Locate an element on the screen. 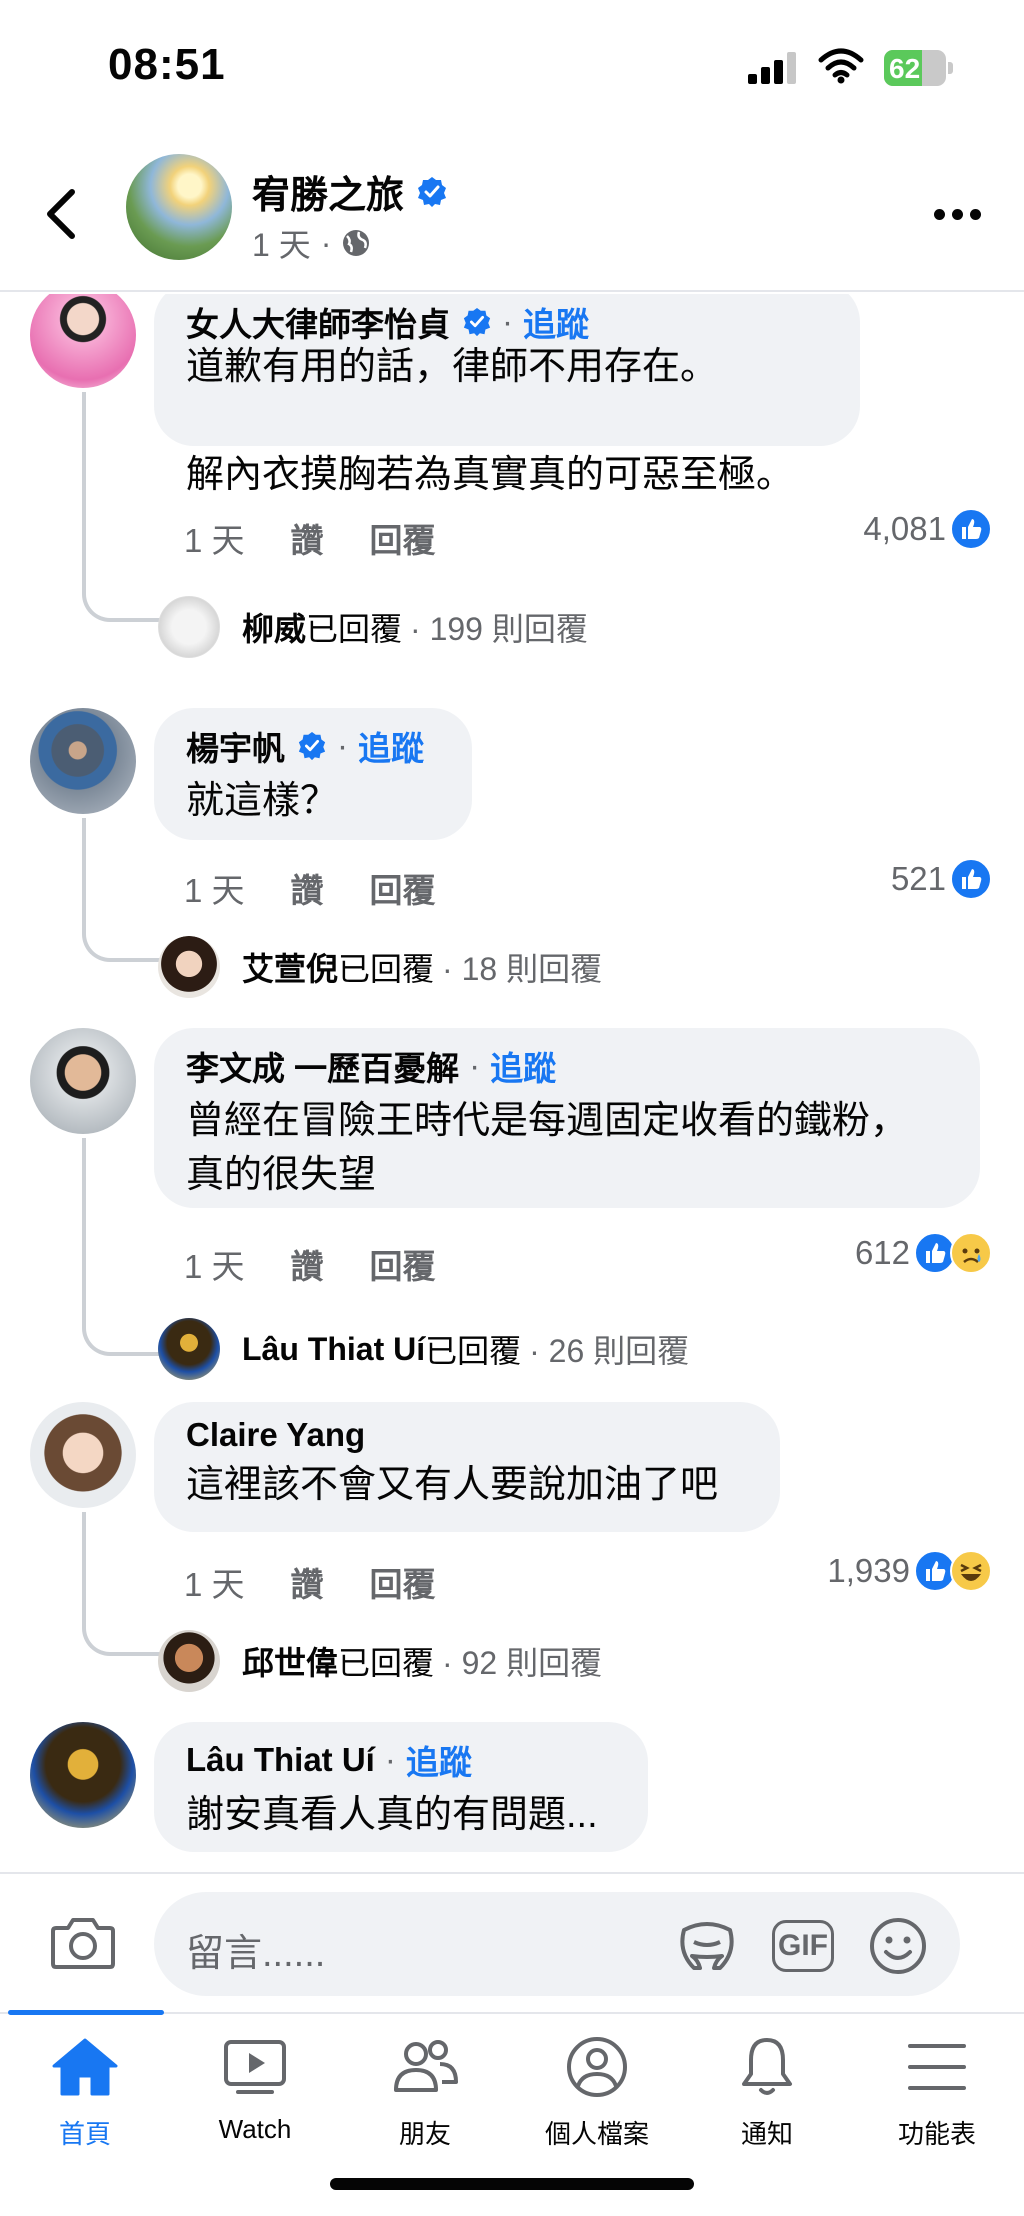  menu-icon is located at coordinates (937, 2067).